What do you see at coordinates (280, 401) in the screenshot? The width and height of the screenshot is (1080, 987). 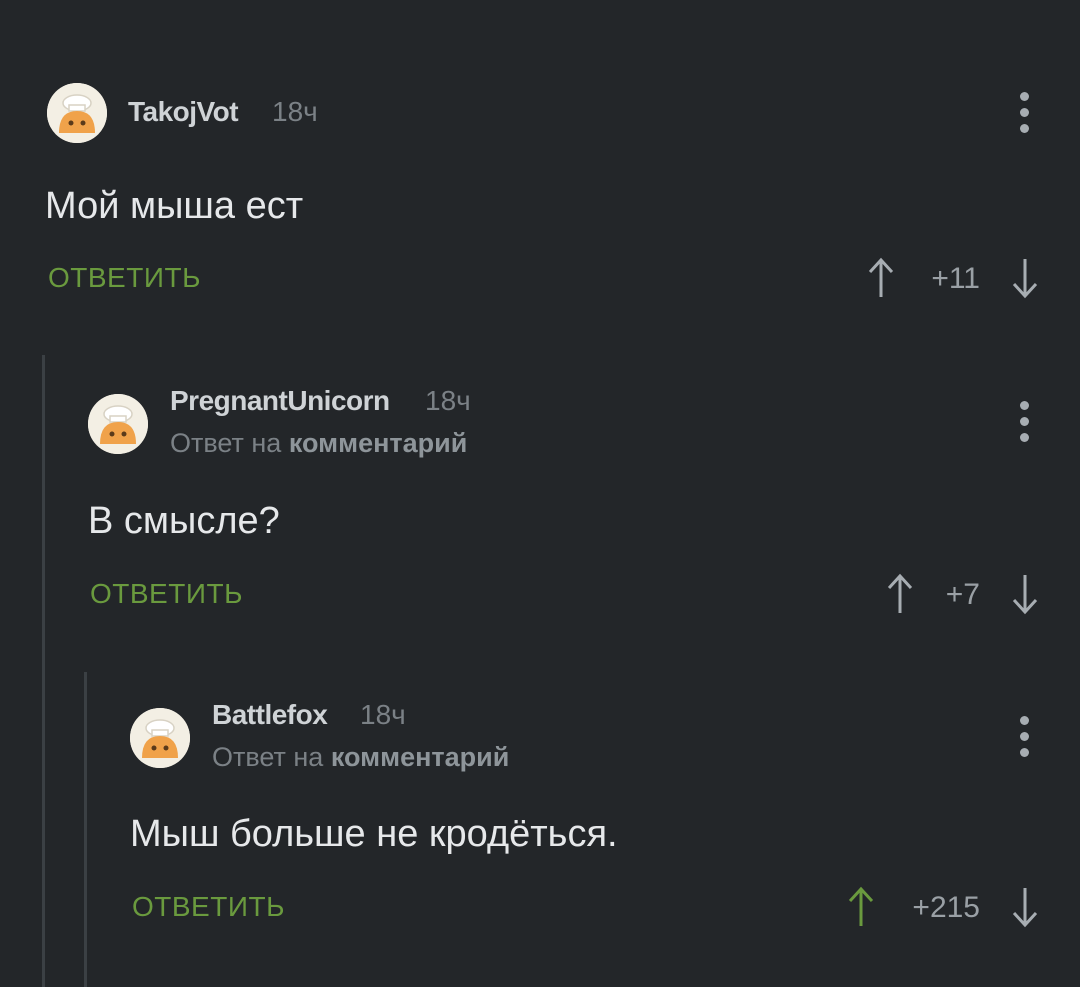 I see `author-name: PregnantUnicorn` at bounding box center [280, 401].